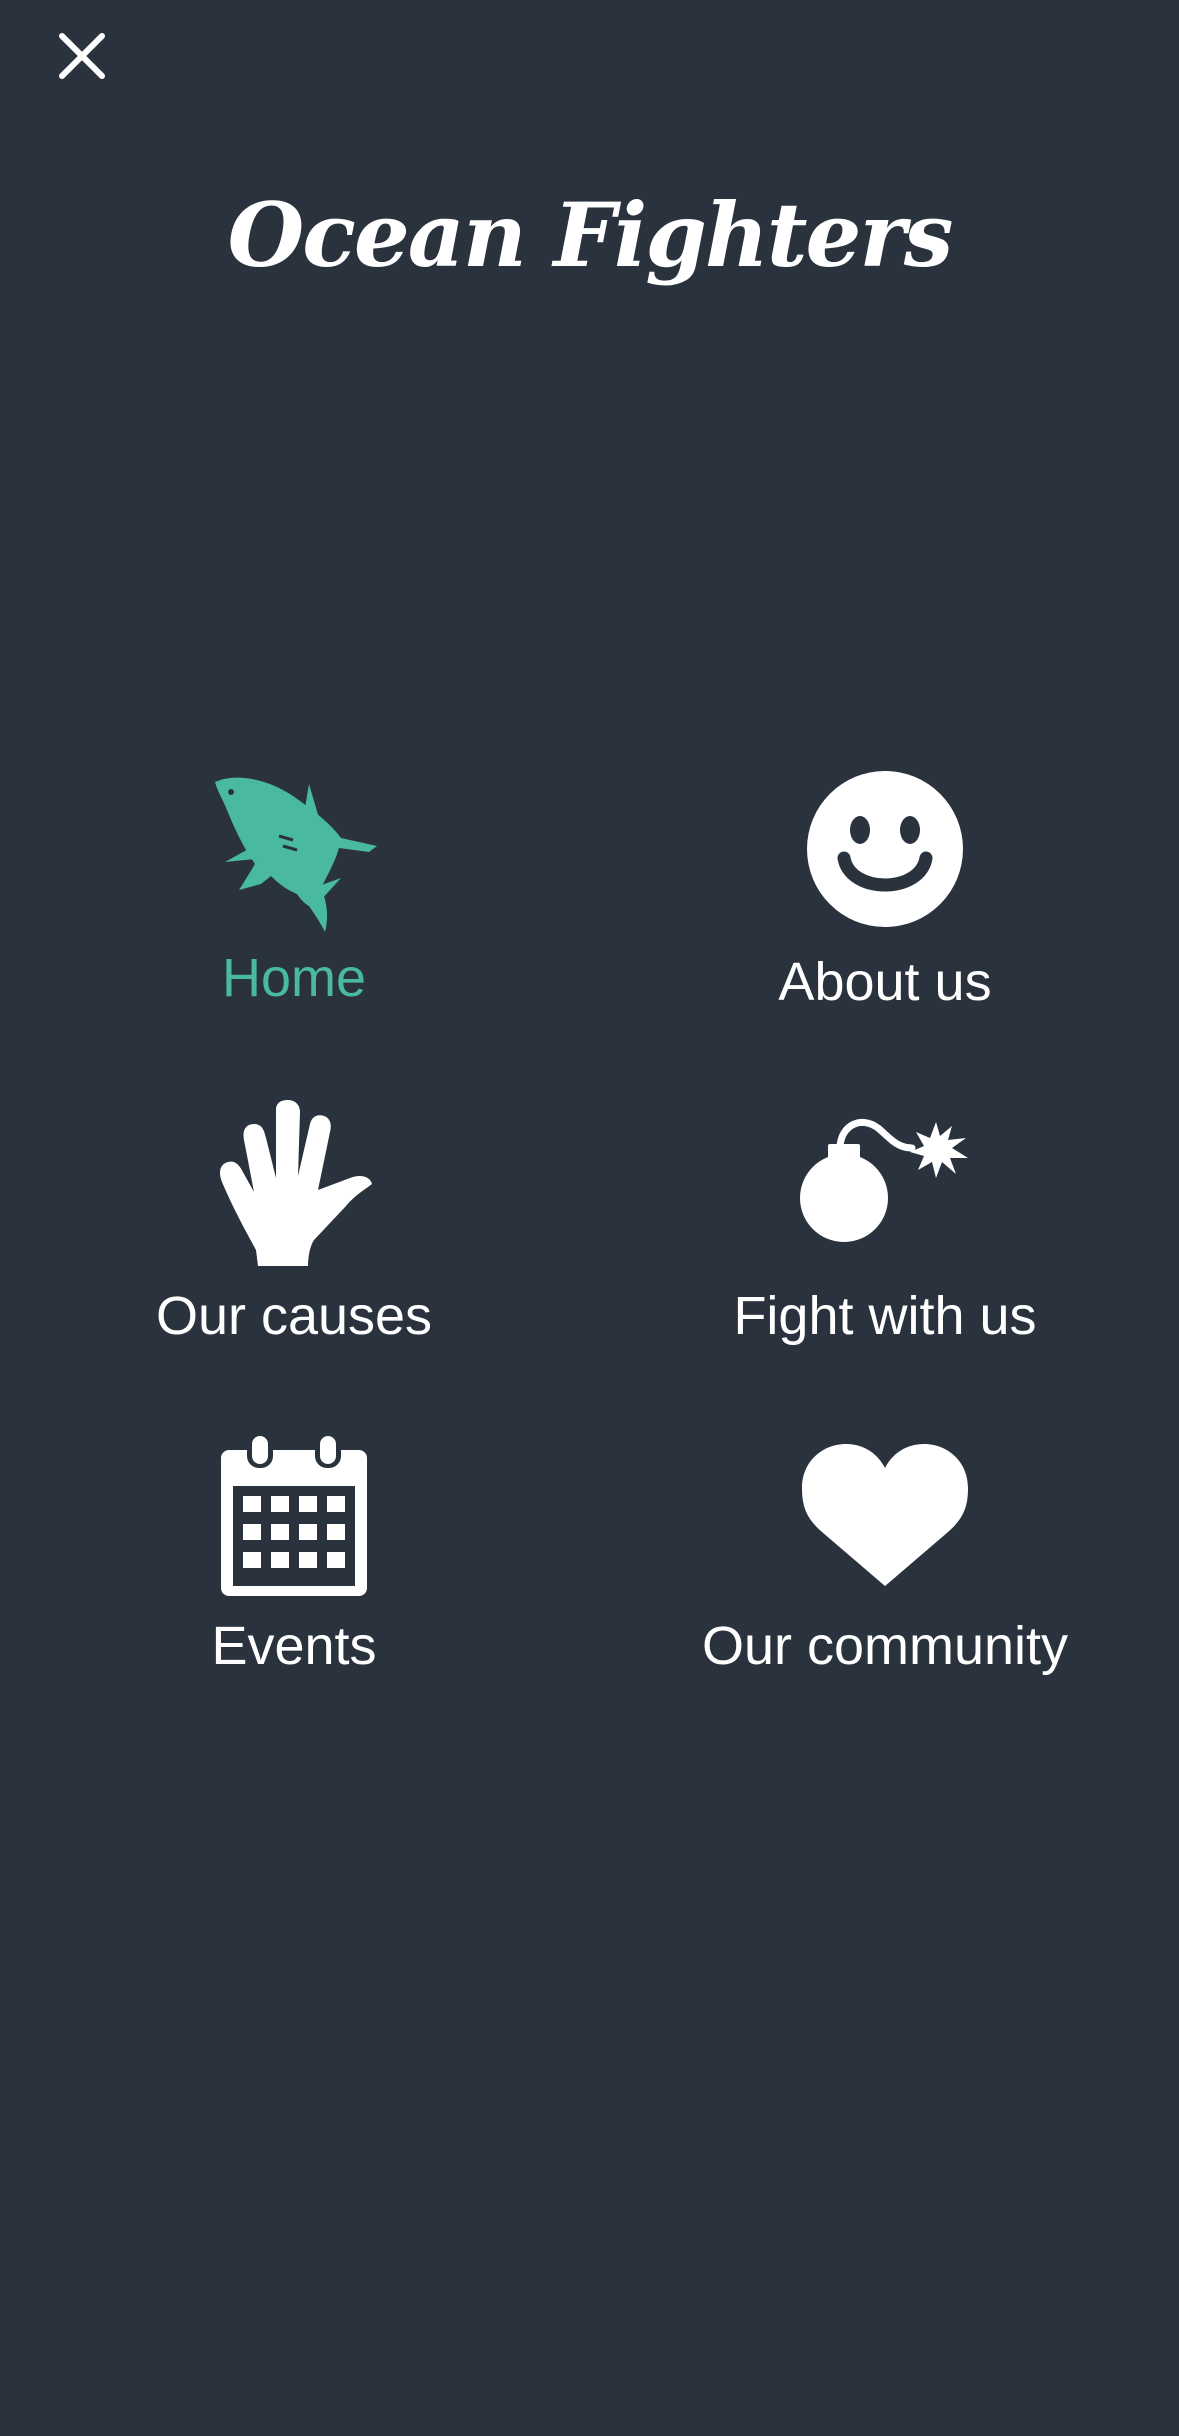 The height and width of the screenshot is (2436, 1179). I want to click on menu-item-events: Events, so click(294, 1570).